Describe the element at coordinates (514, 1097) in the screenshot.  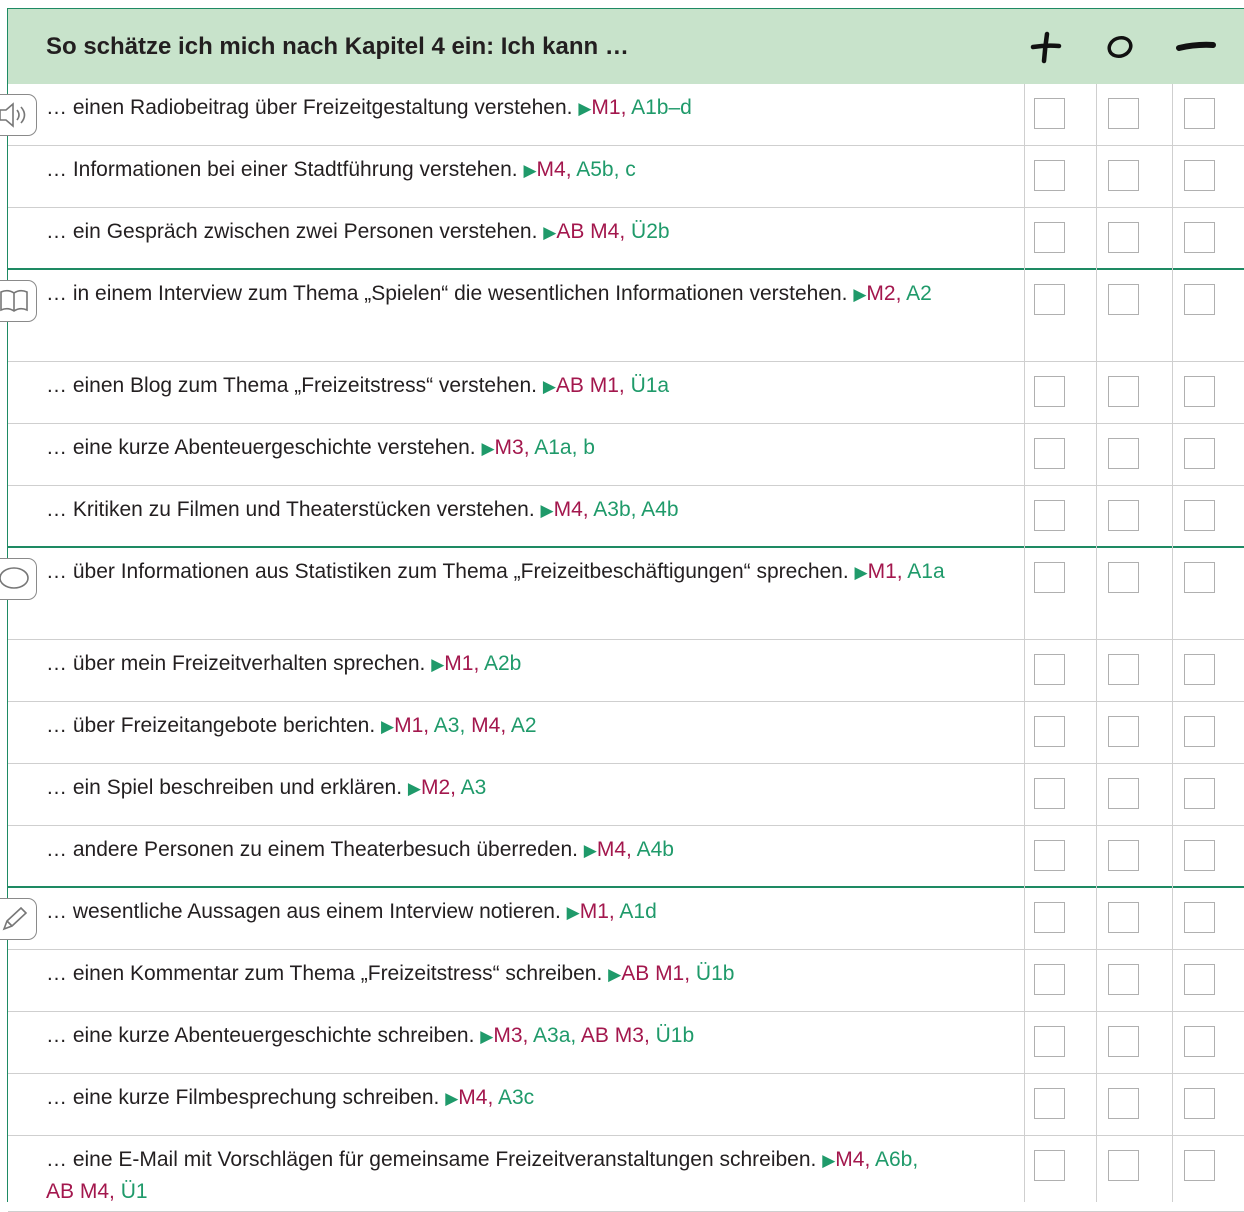
I see `task-reference: A3c` at that location.